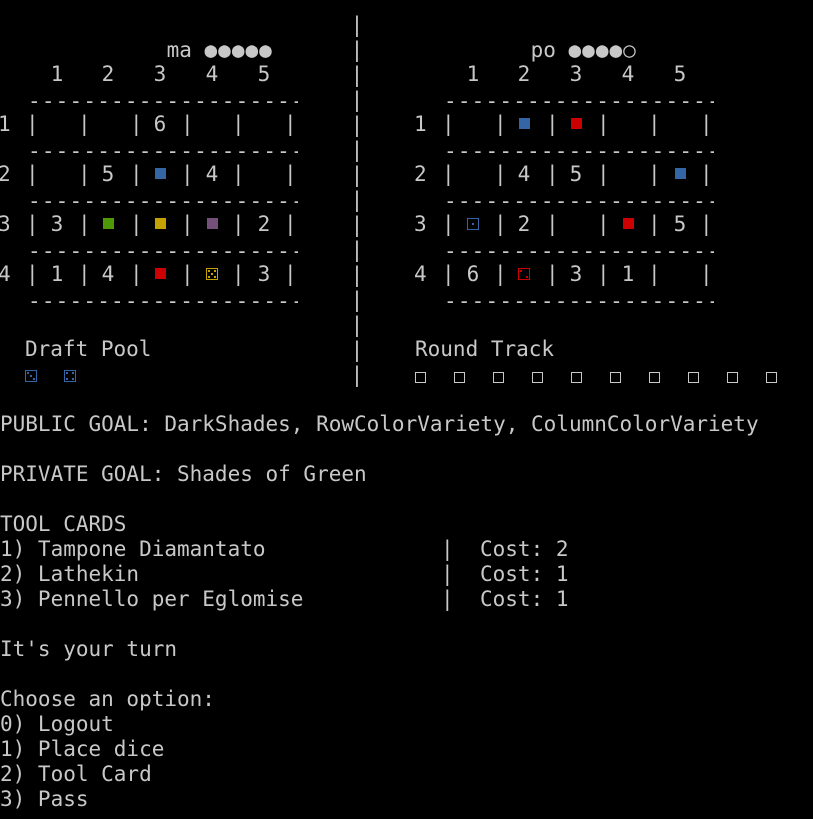  I want to click on player-name: ma ●●●●●, so click(219, 50).